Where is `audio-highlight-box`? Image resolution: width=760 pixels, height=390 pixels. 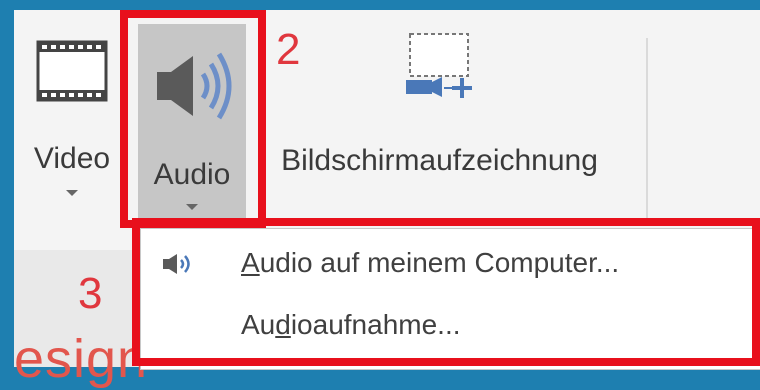 audio-highlight-box is located at coordinates (193, 119).